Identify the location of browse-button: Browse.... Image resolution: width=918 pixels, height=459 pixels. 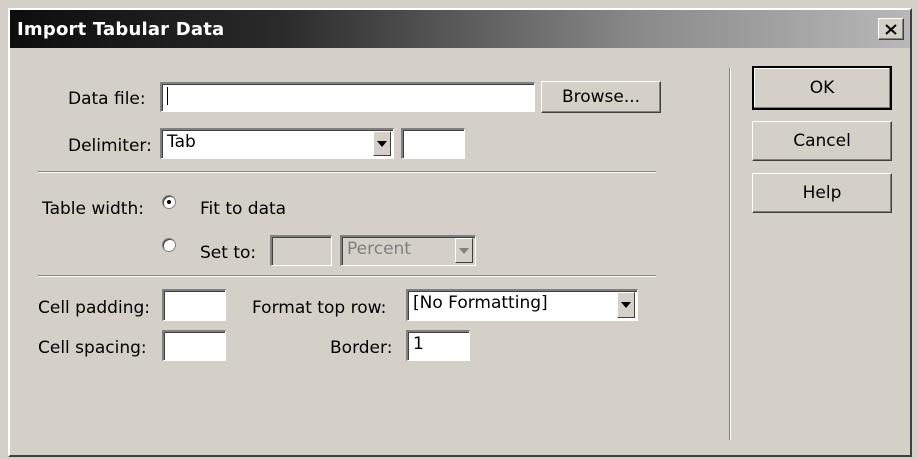
(601, 97).